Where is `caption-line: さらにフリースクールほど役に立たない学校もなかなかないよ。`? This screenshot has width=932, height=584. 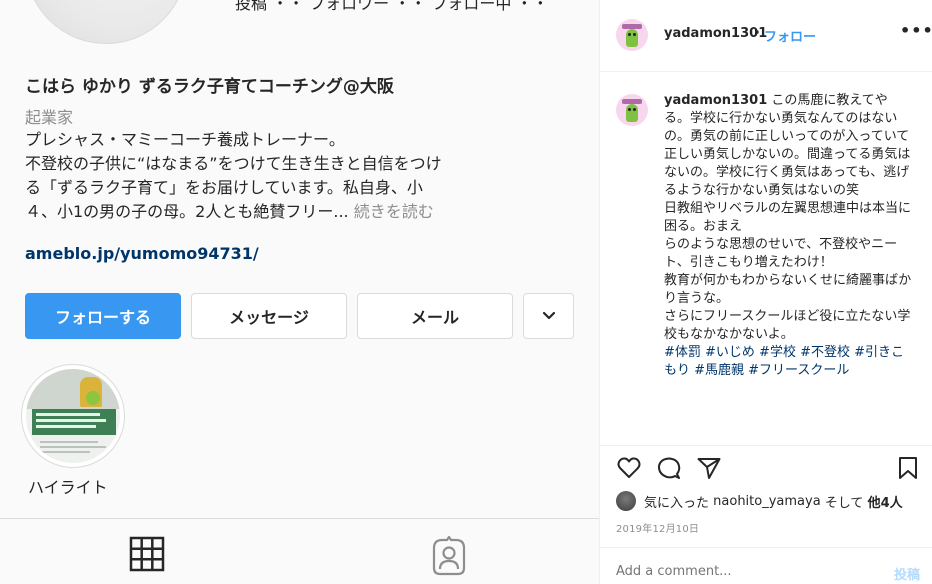 caption-line: さらにフリースクールほど役に立たない学校もなかなかないよ。 is located at coordinates (787, 325).